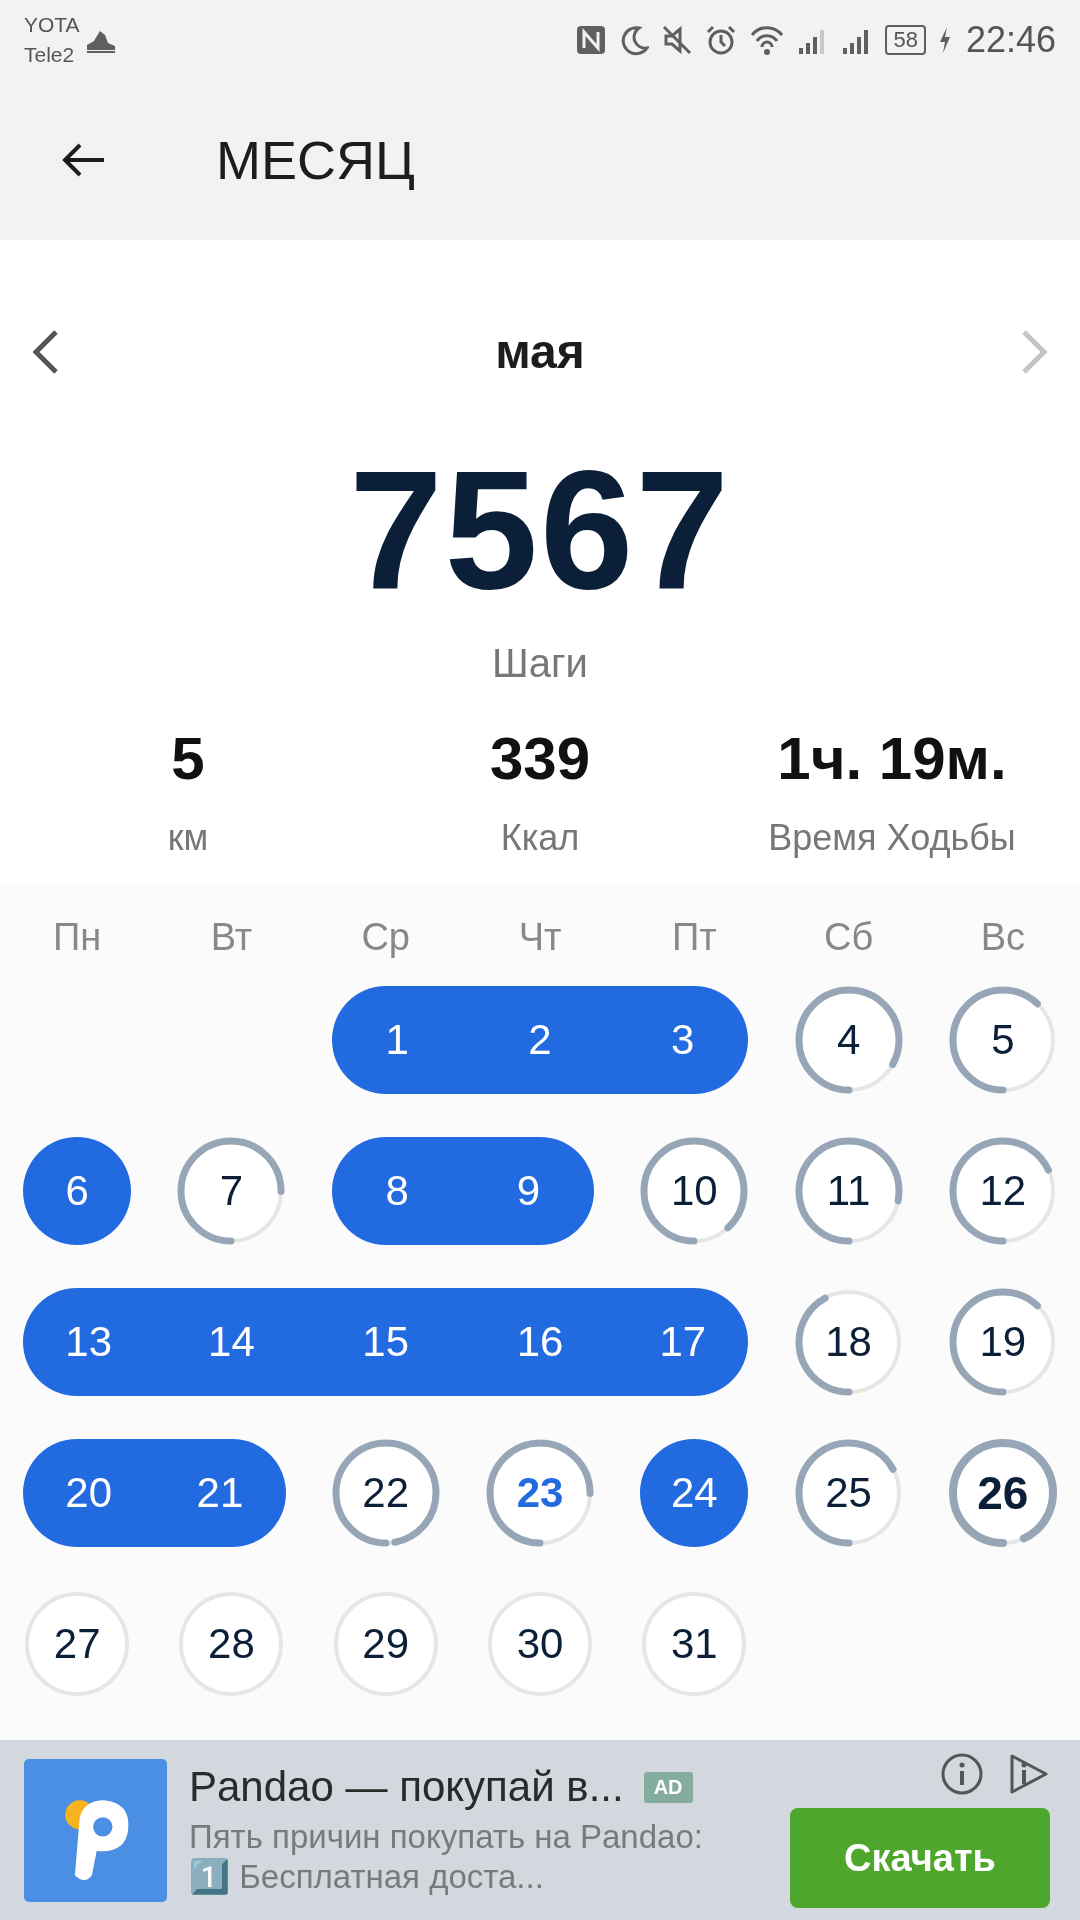 Image resolution: width=1080 pixels, height=1920 pixels. What do you see at coordinates (721, 40) in the screenshot?
I see `alarm-icon` at bounding box center [721, 40].